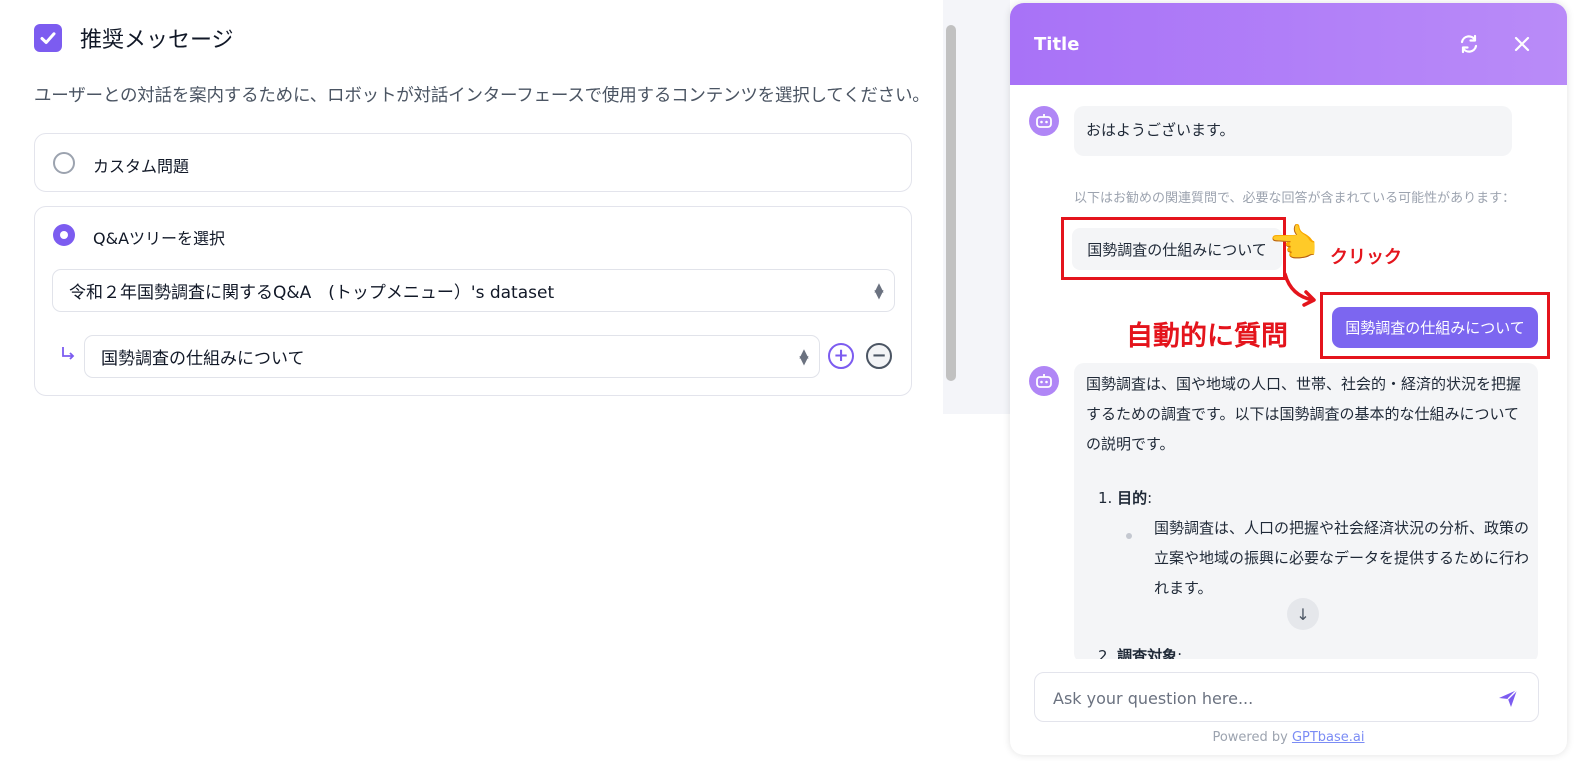 Image resolution: width=1579 pixels, height=761 pixels. Describe the element at coordinates (1508, 698) in the screenshot. I see `send-icon` at that location.